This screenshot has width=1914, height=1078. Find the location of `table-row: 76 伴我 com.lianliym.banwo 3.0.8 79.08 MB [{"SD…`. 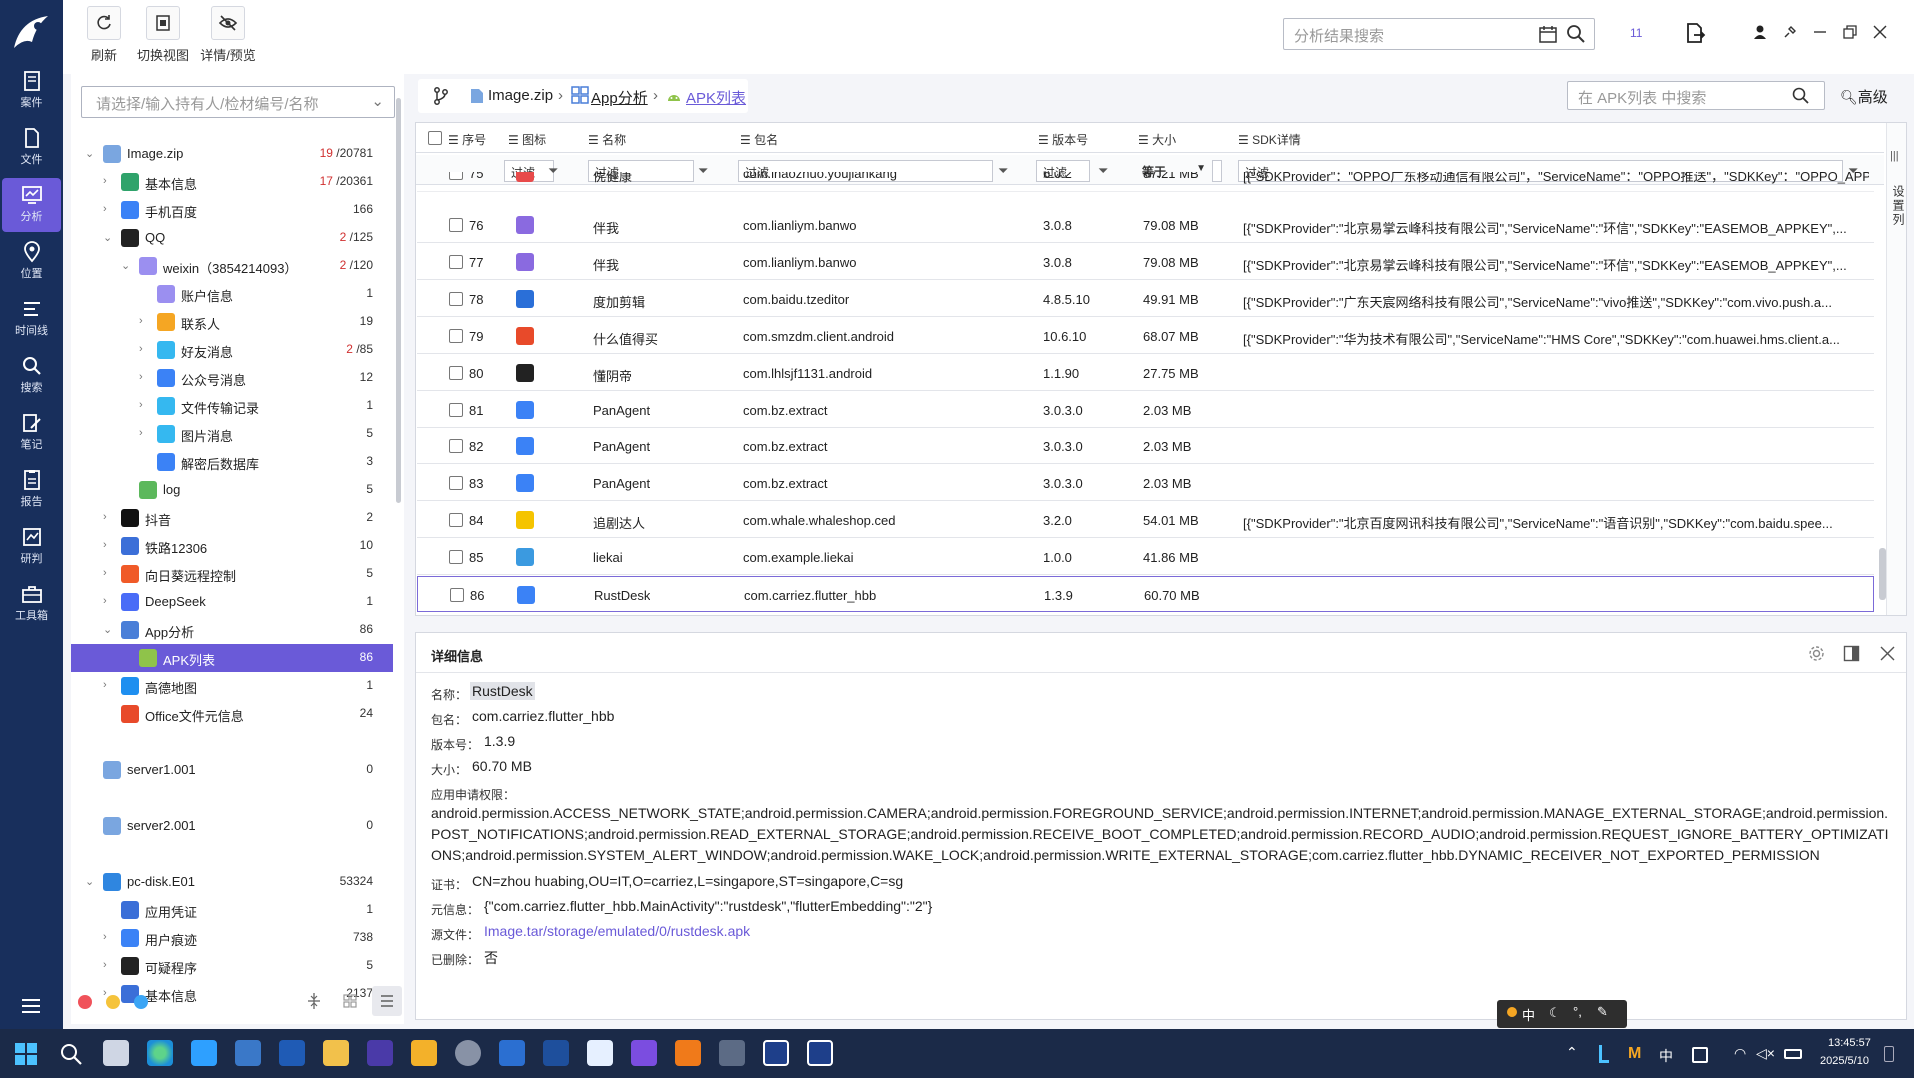

table-row: 76 伴我 com.lianliym.banwo 3.0.8 79.08 MB [{"SD… is located at coordinates (1145, 225).